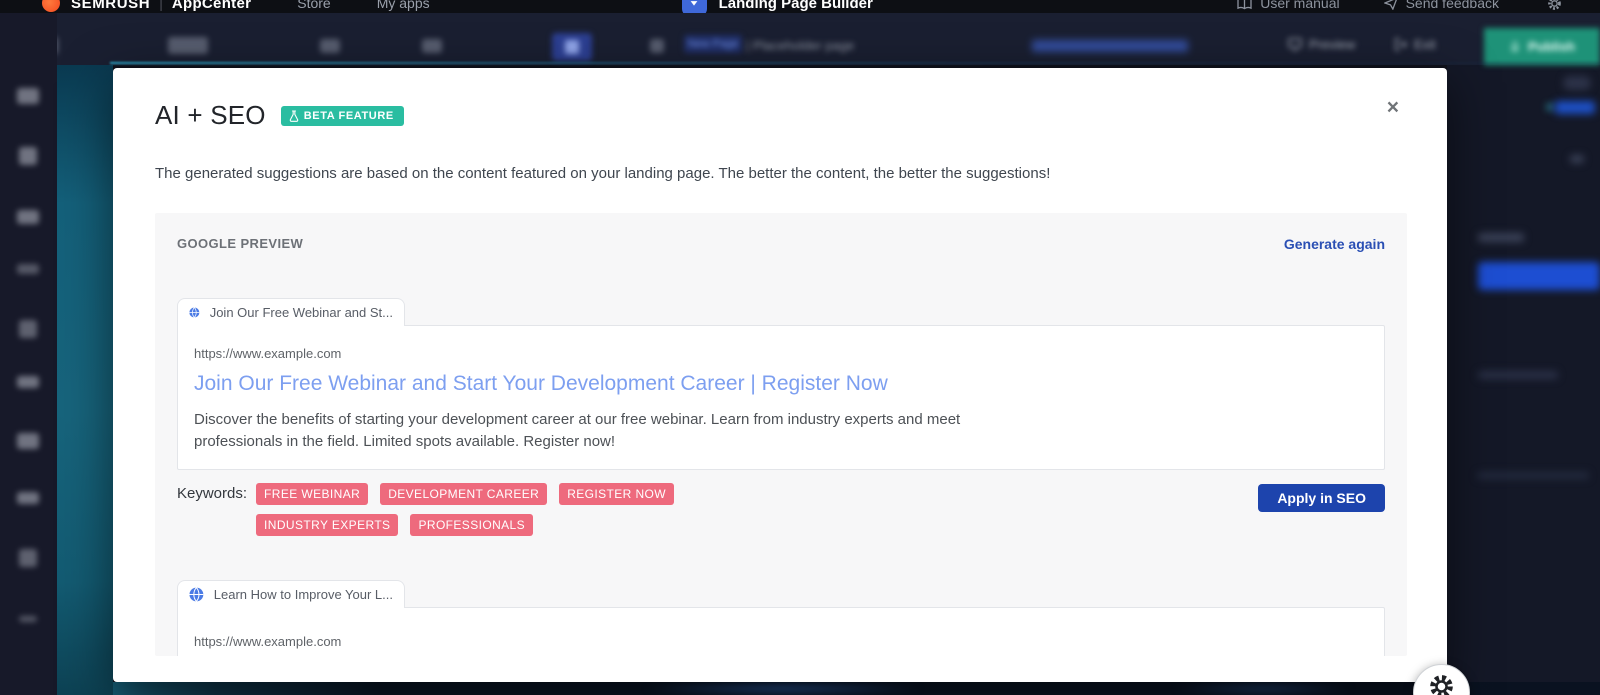 Image resolution: width=1600 pixels, height=695 pixels. Describe the element at coordinates (51, 6) in the screenshot. I see `semrush-logo-icon` at that location.